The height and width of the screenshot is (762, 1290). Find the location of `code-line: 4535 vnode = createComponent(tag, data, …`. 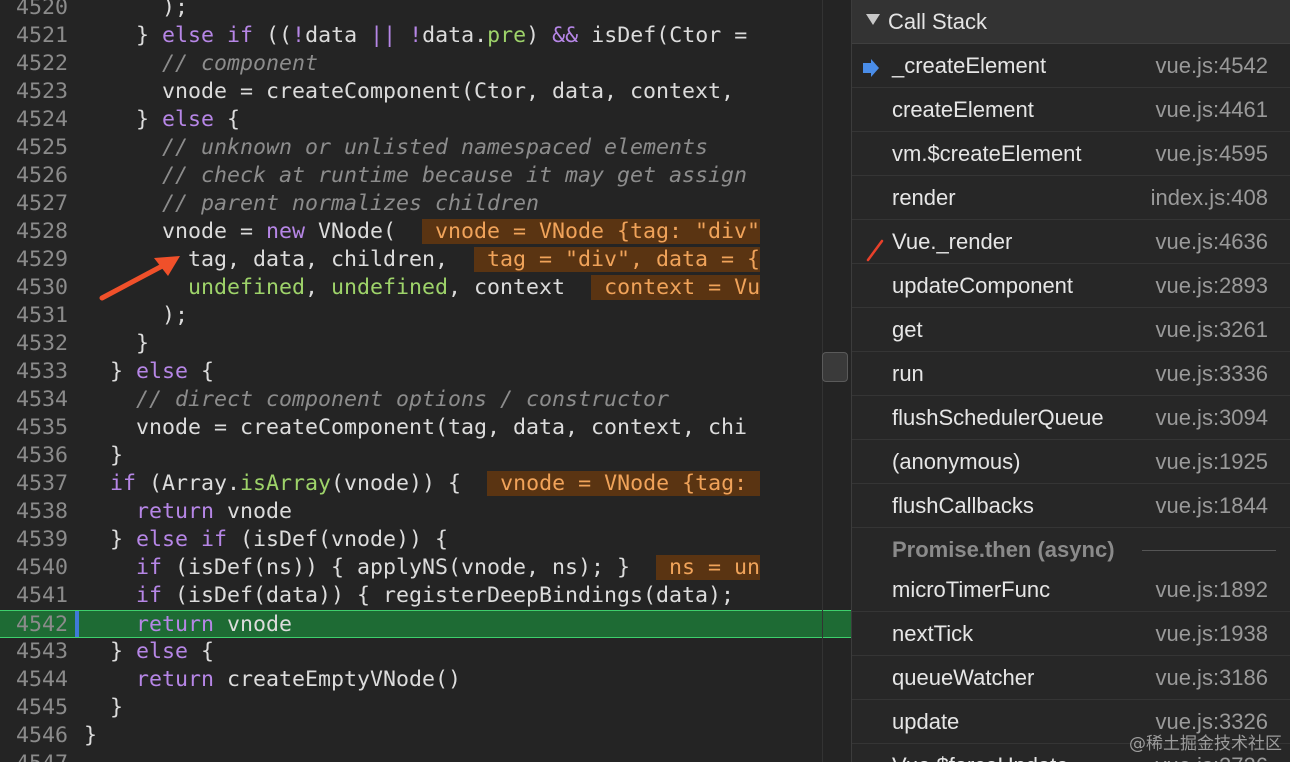

code-line: 4535 vnode = createComponent(tag, data, … is located at coordinates (425, 428).